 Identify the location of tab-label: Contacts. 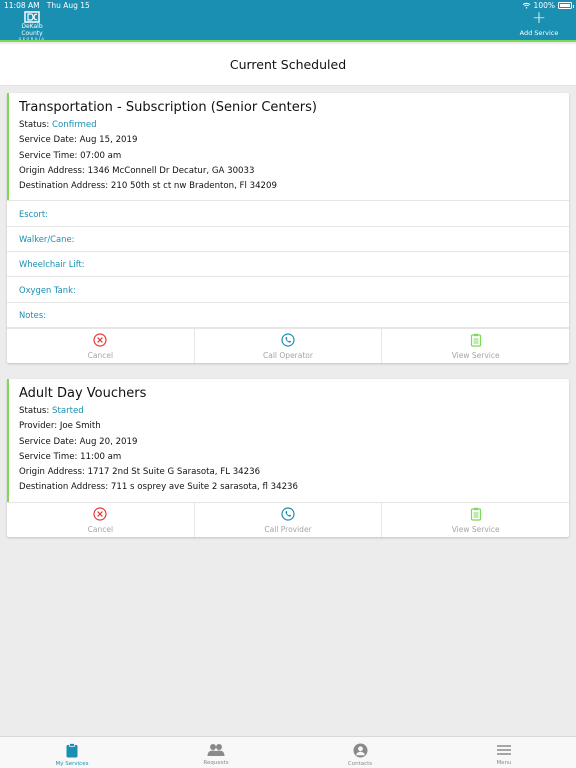
(360, 764).